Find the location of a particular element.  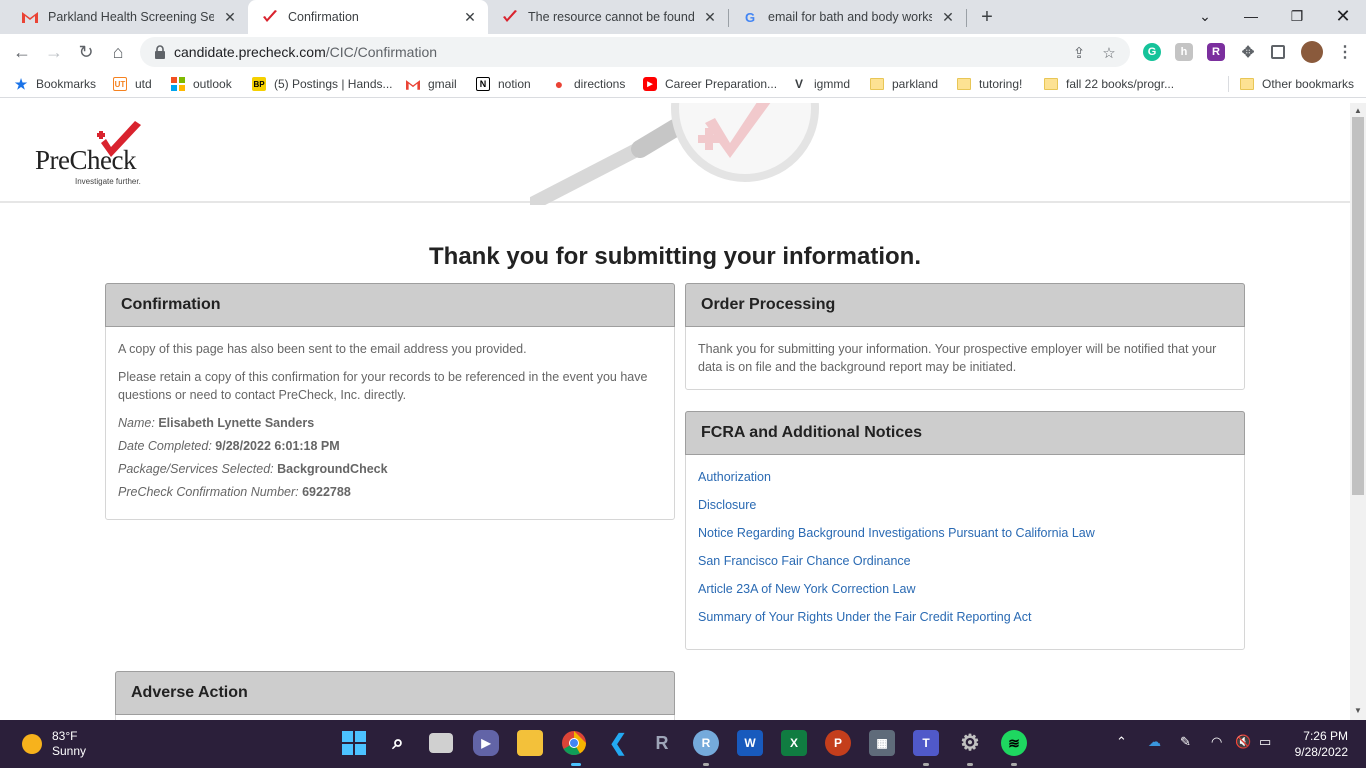

tab-confirmation: Confirmation ✕ is located at coordinates (368, 17).